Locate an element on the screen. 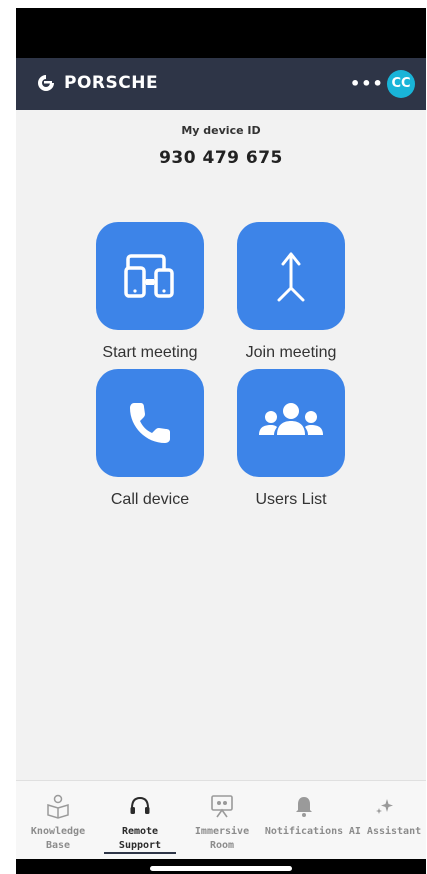  logo-icon is located at coordinates (46, 83).